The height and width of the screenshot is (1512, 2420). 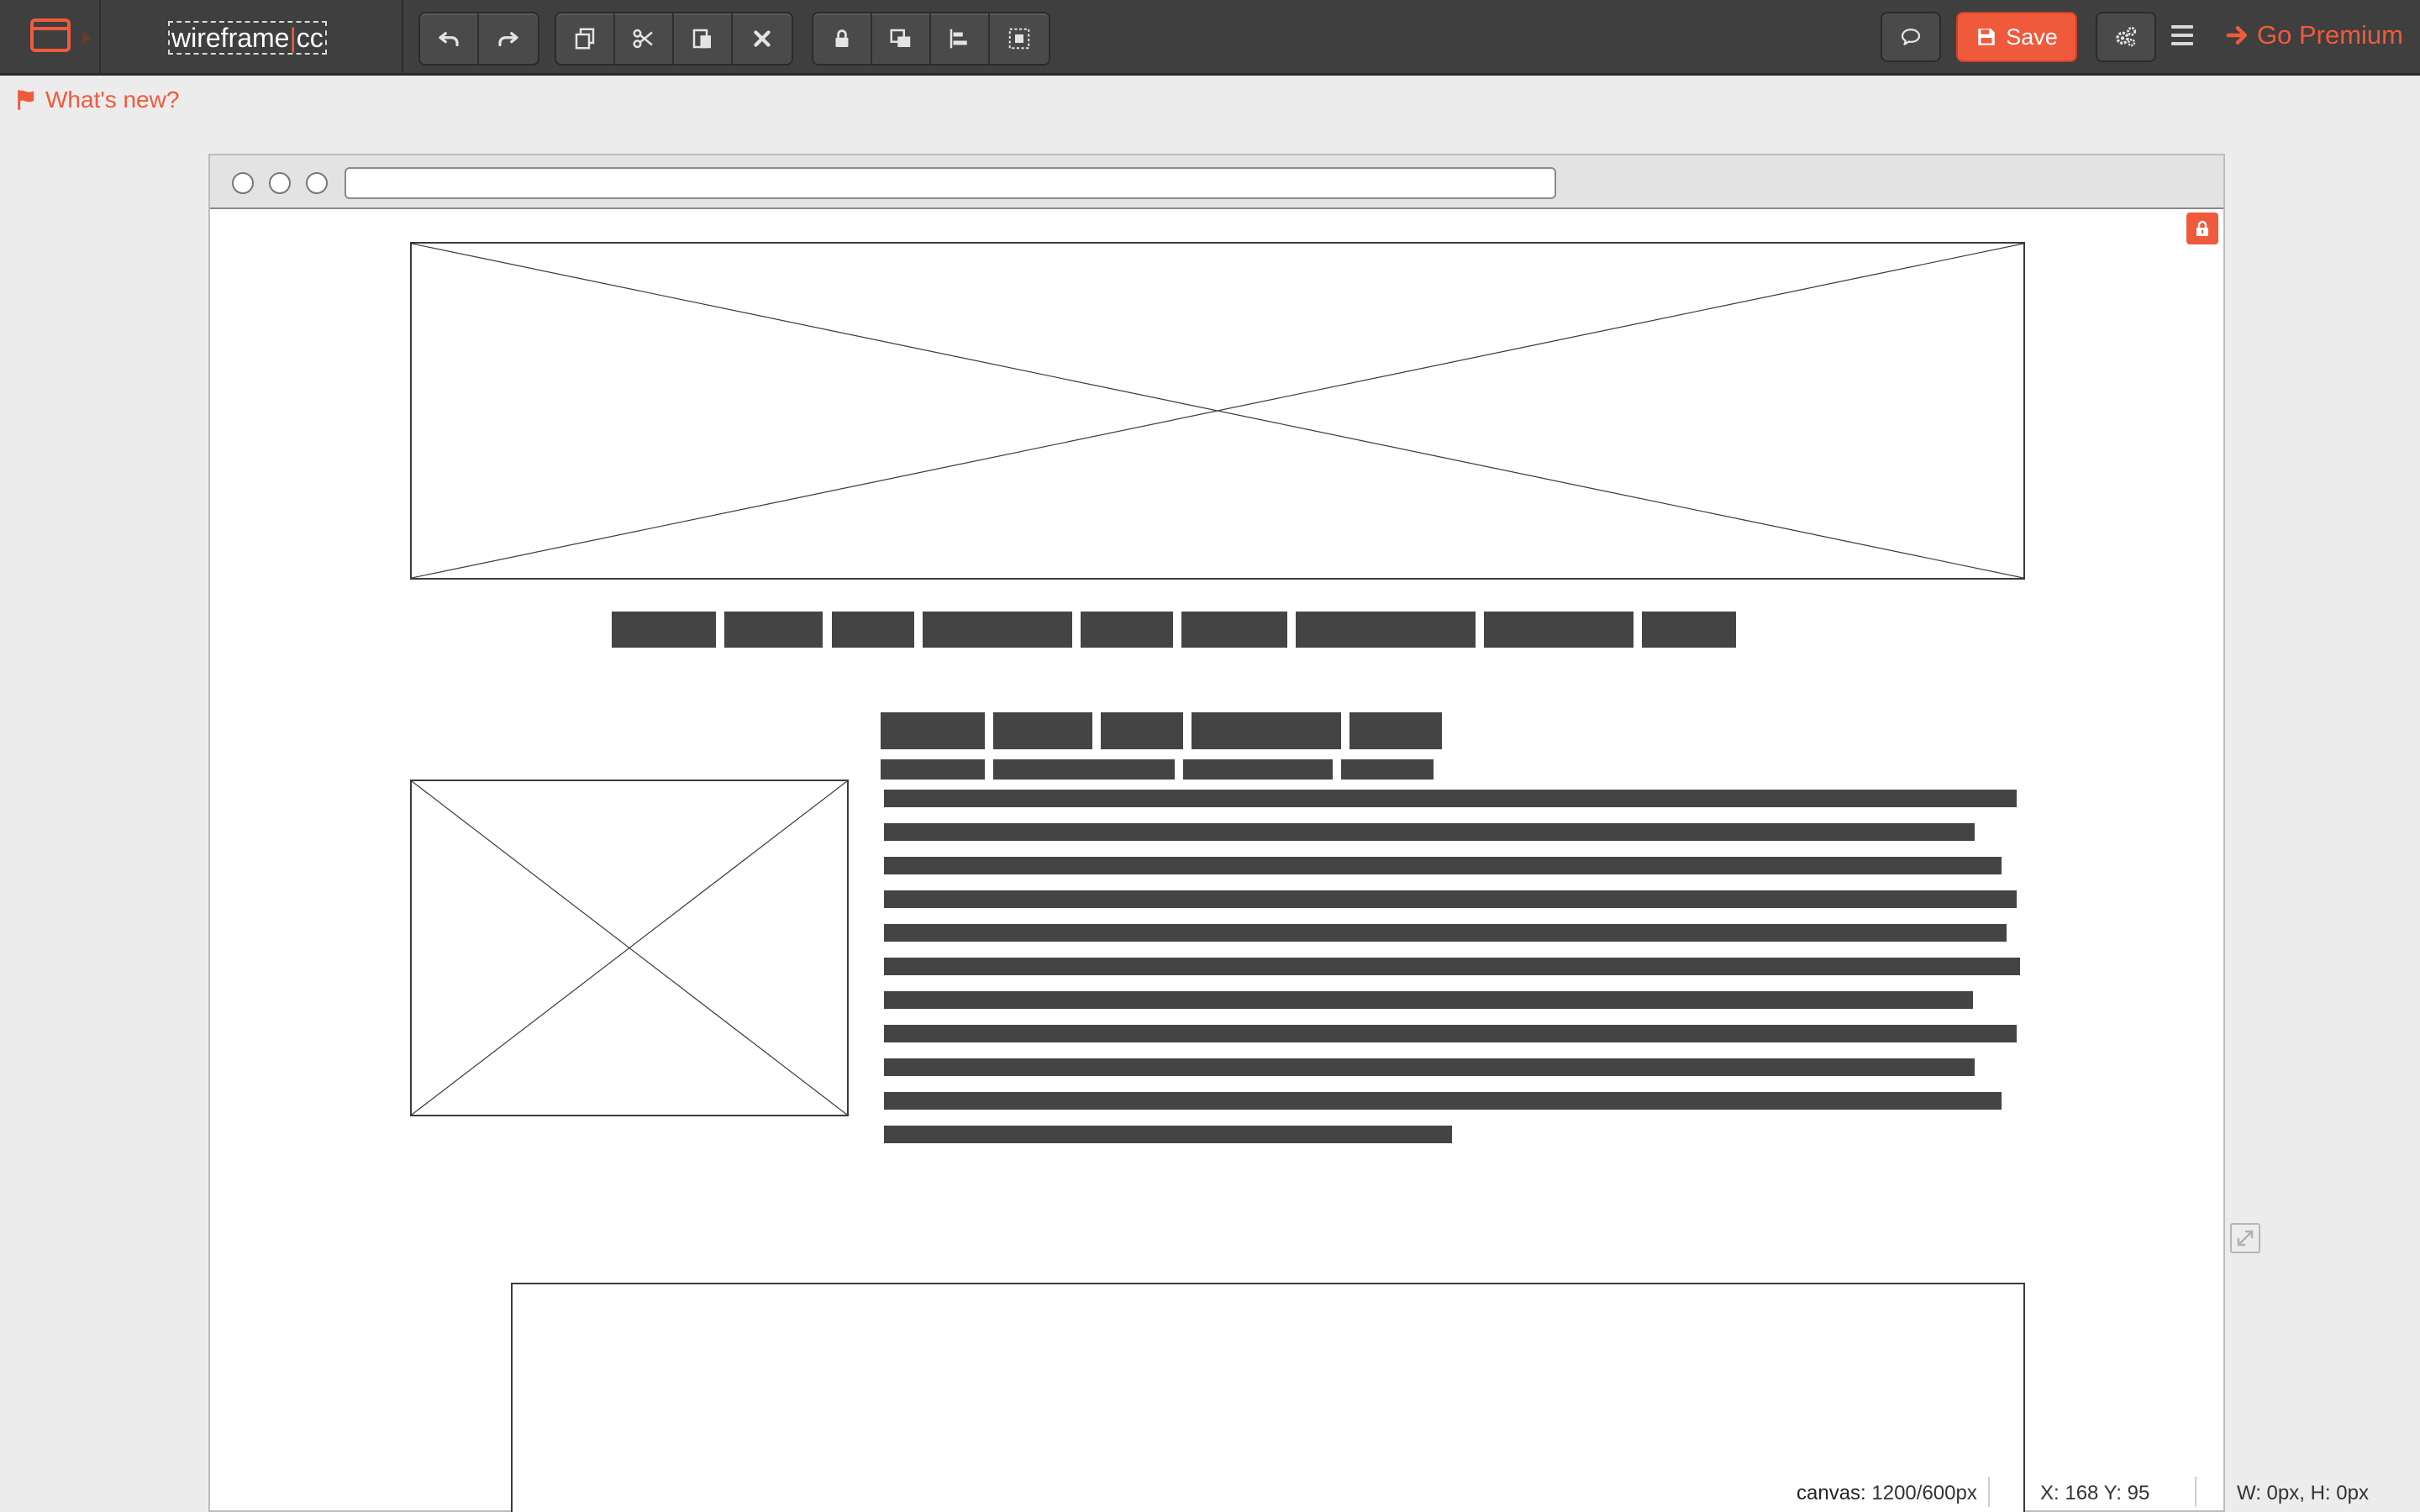 I want to click on canvas-size-readout: canvas: 1200/600px, so click(x=1887, y=1493).